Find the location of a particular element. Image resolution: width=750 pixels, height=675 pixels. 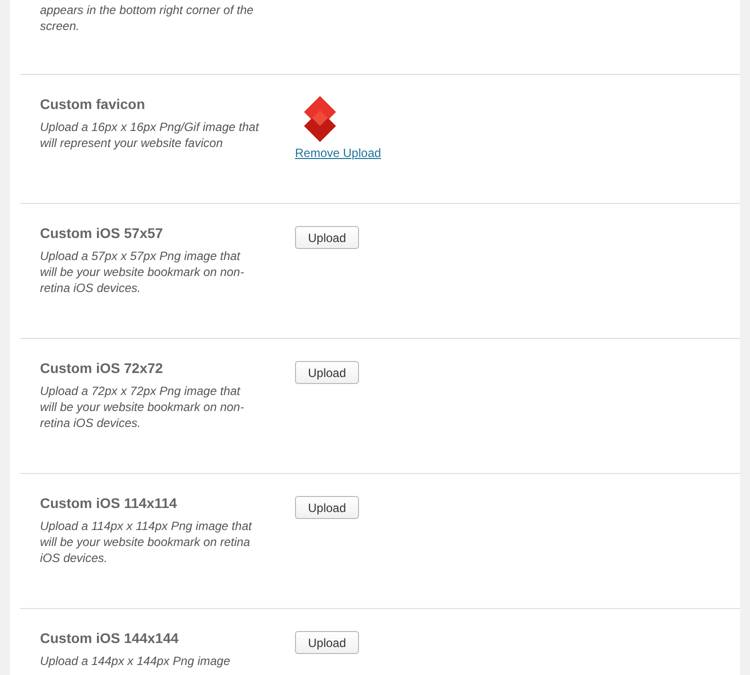

setting-description: Upload a 114px x 114px Png image that will be your website bookmark on retina iOS devices. is located at coordinates (146, 542).